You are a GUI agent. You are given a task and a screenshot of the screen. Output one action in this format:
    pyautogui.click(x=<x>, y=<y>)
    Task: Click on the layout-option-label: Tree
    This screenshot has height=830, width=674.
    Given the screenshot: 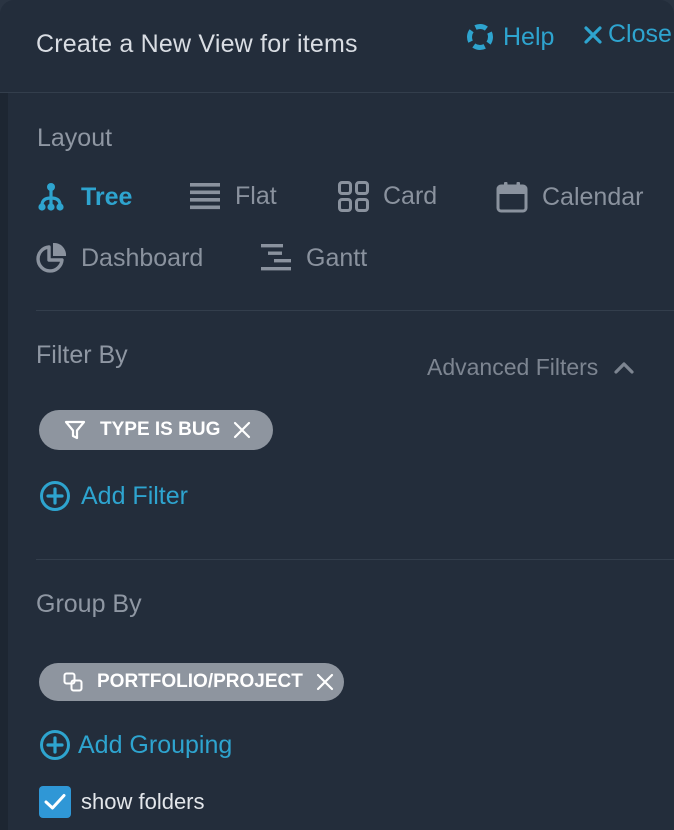 What is the action you would take?
    pyautogui.click(x=107, y=196)
    